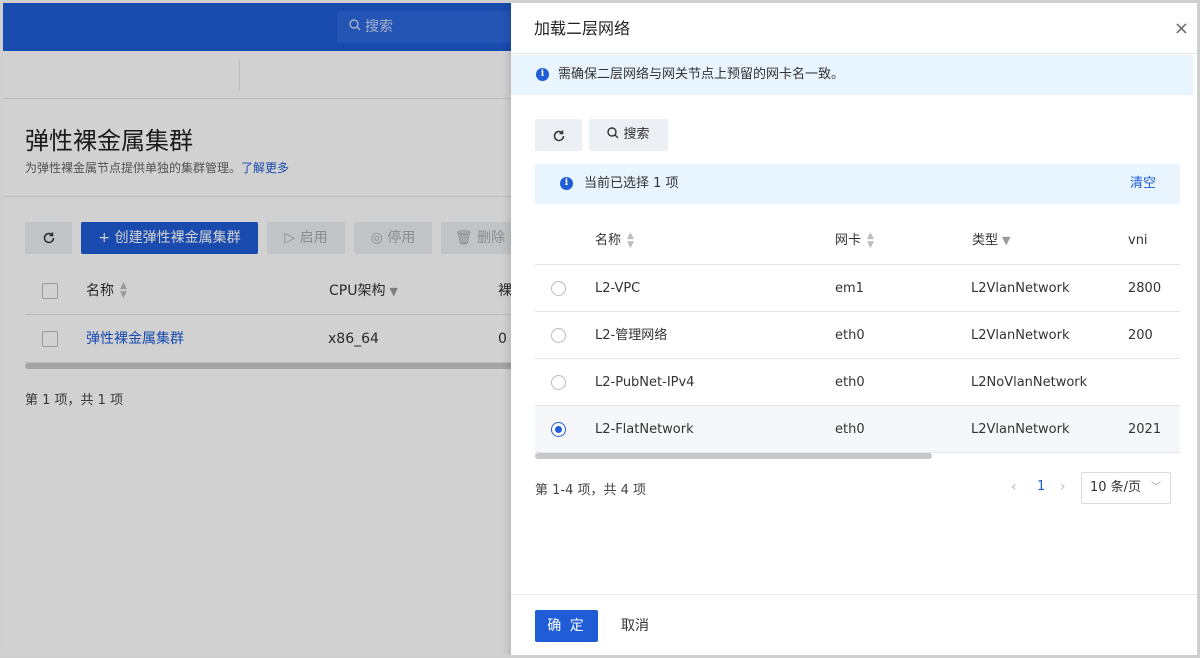 The width and height of the screenshot is (1200, 658). Describe the element at coordinates (733, 456) in the screenshot. I see `horizontal-scrollbar` at that location.